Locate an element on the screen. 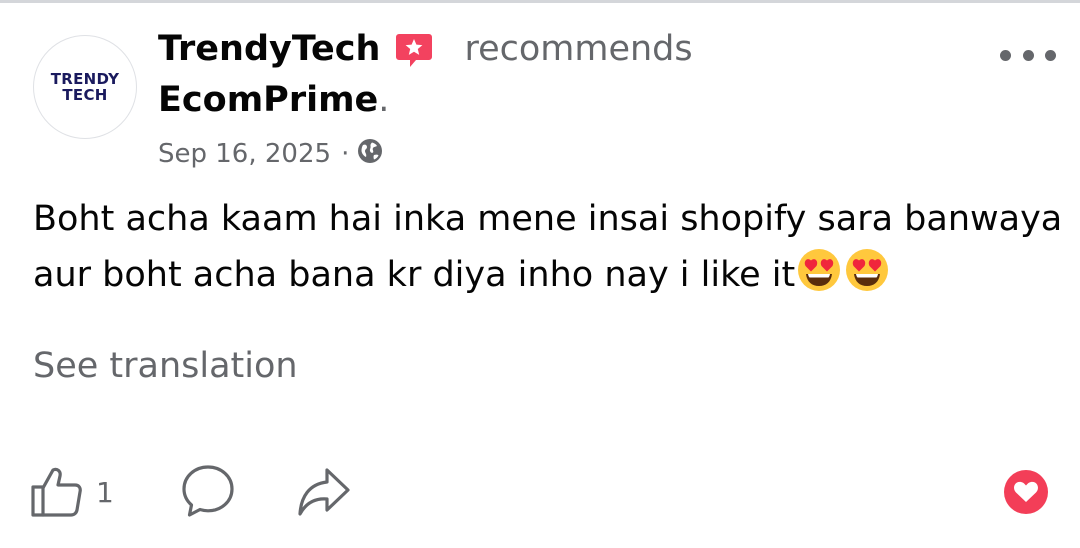  heart-reaction-icon is located at coordinates (1026, 492).